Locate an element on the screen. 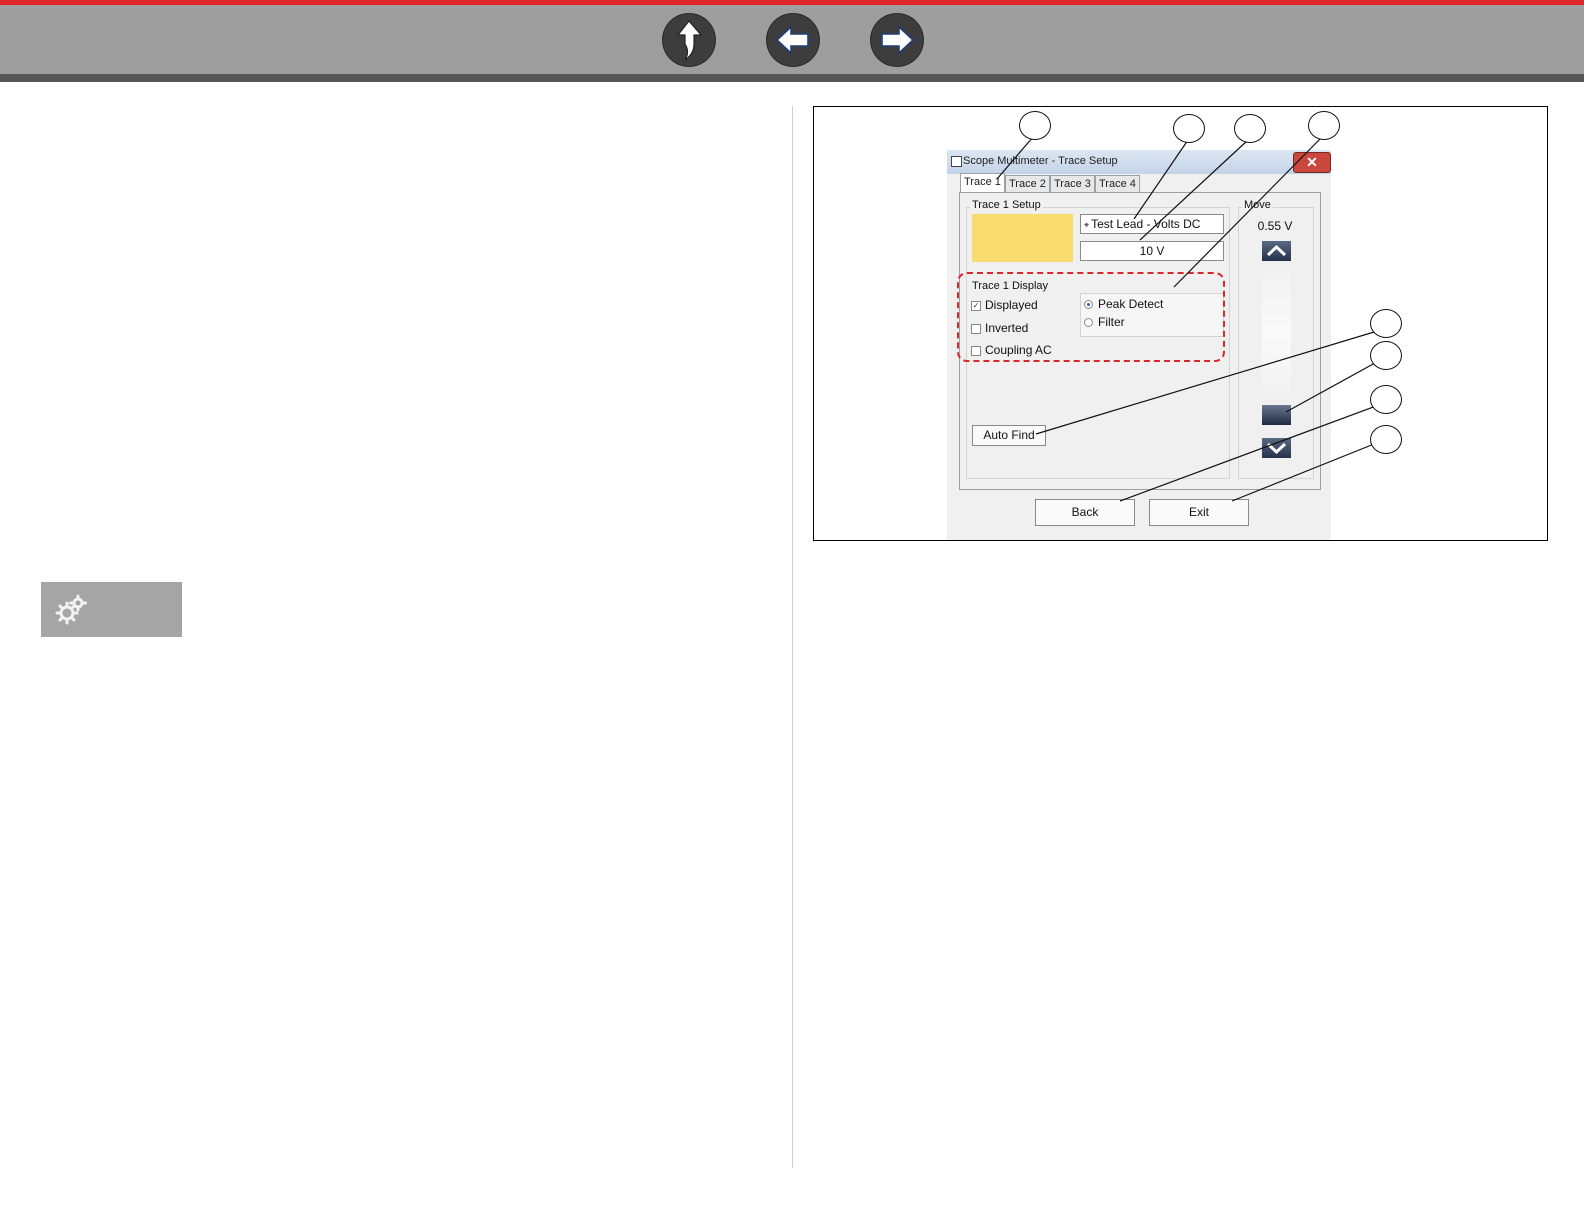 This screenshot has width=1584, height=1224. forward-nav-button is located at coordinates (897, 40).